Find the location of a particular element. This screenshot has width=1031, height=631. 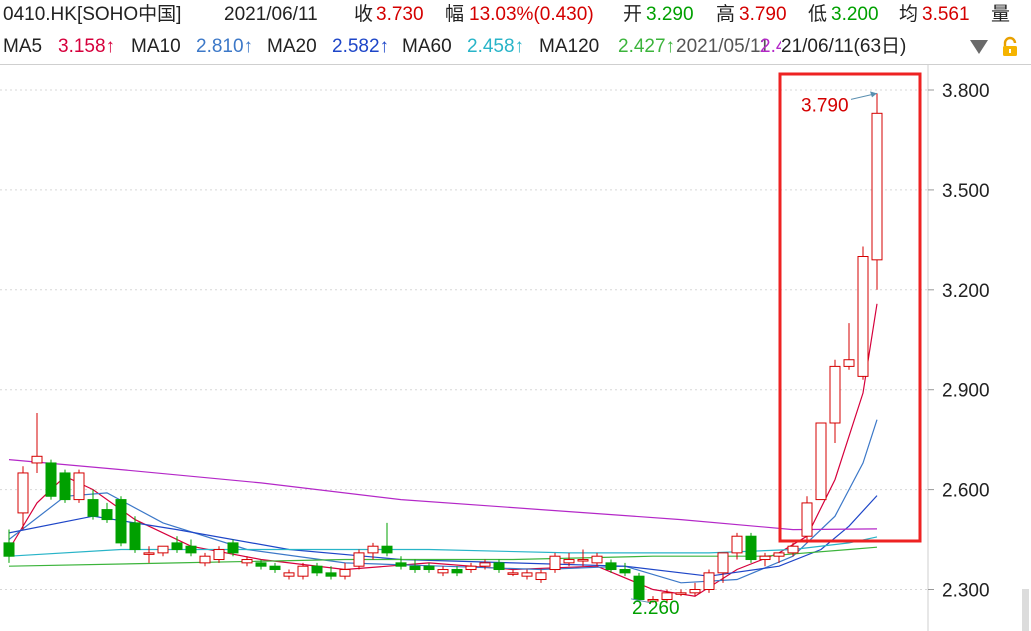

stock-code: 0410.HK[SOHO中国] is located at coordinates (92, 14).